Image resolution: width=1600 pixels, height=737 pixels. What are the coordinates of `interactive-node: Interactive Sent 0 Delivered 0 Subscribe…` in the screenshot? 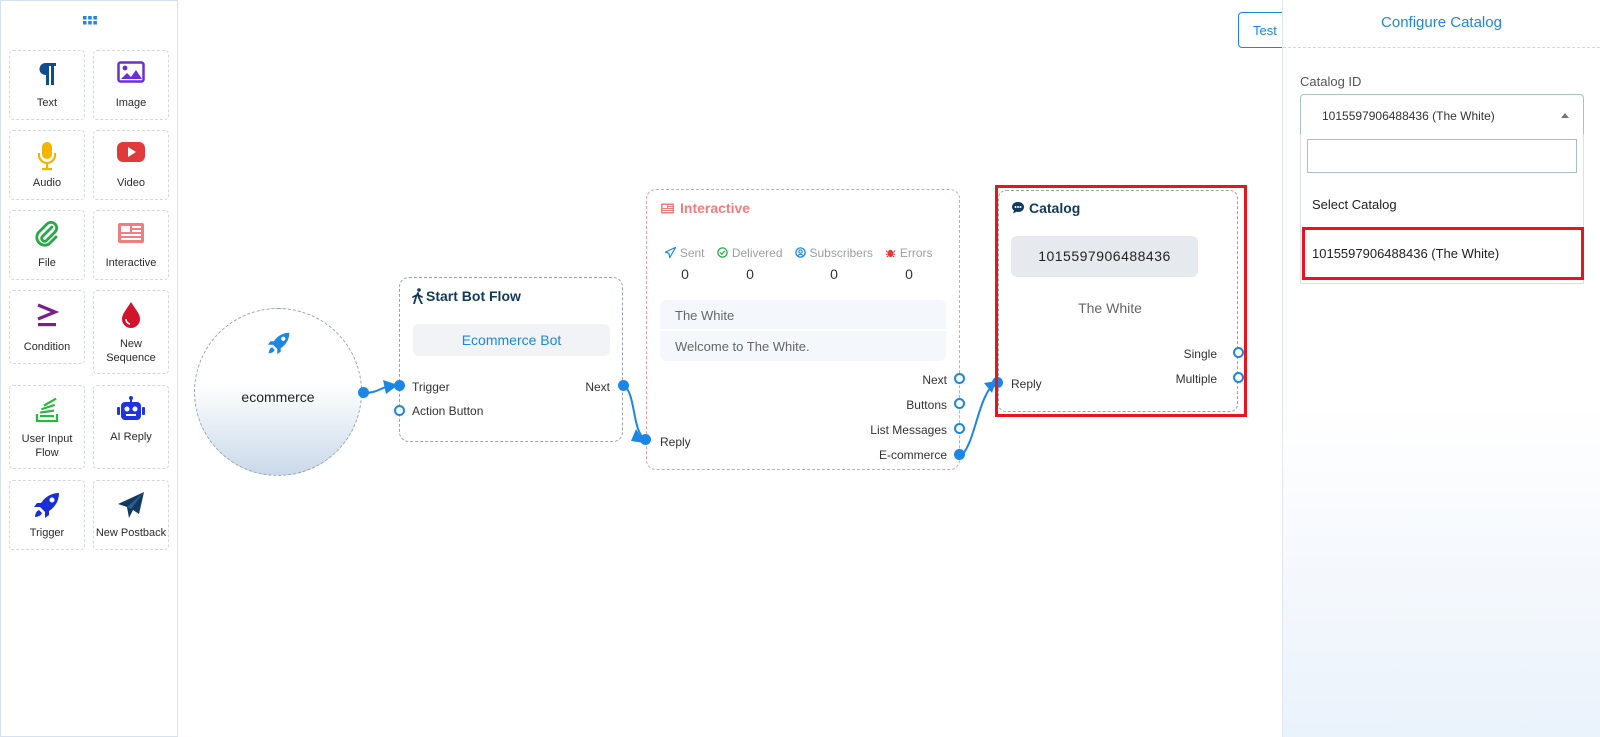 It's located at (803, 329).